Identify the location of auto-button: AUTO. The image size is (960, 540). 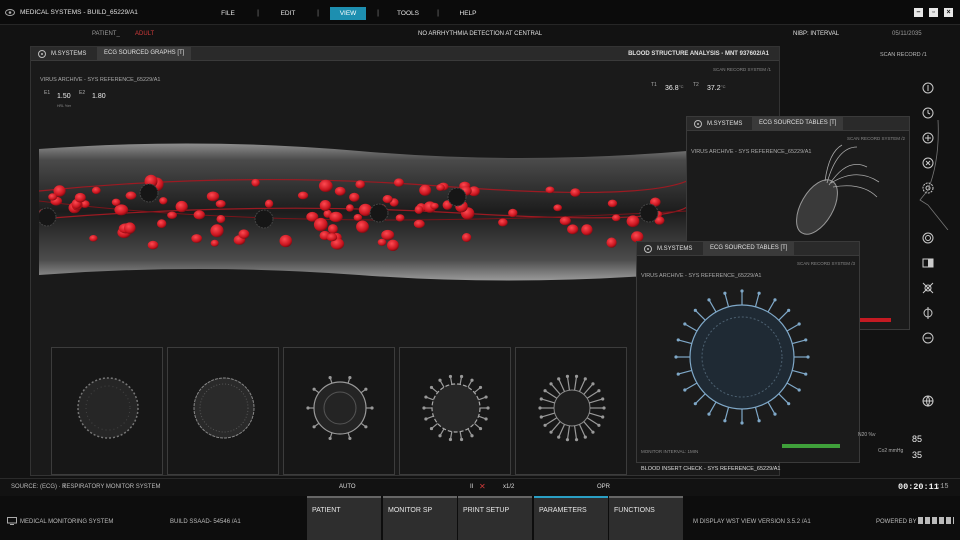
(347, 487).